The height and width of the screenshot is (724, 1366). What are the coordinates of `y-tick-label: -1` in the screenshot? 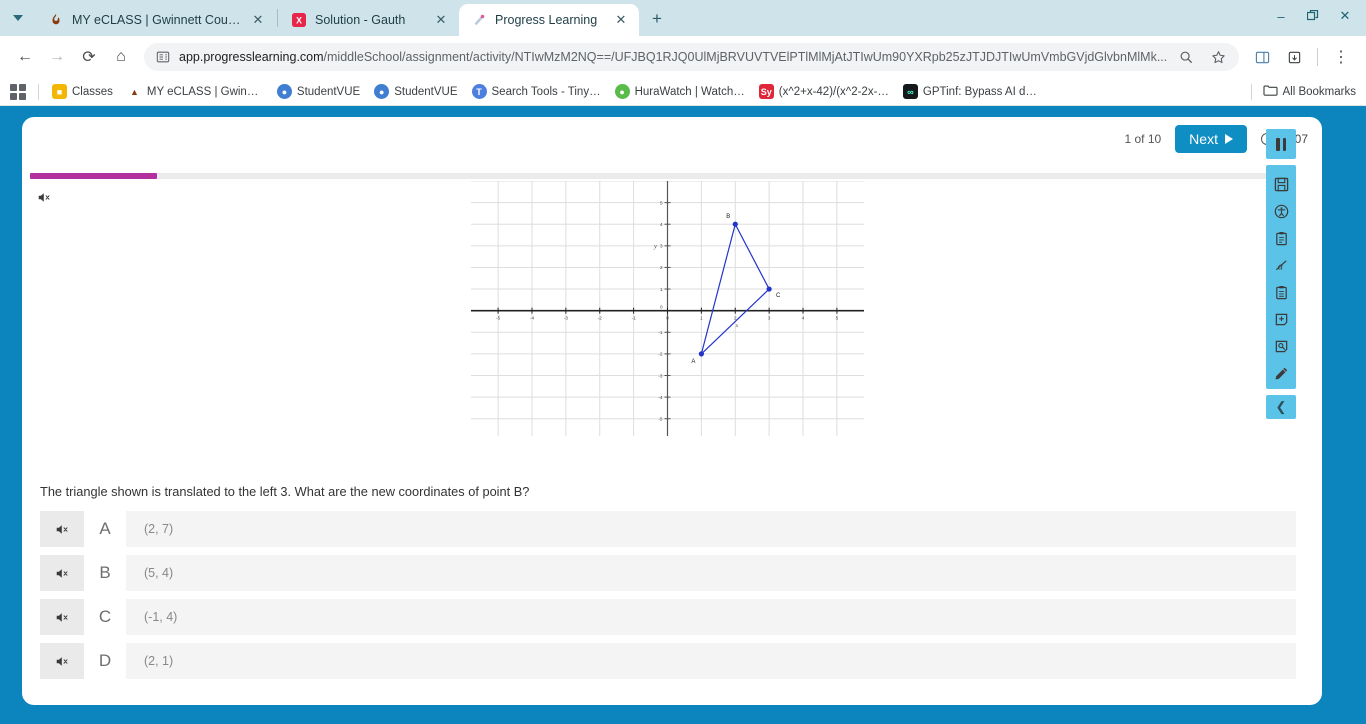 It's located at (660, 332).